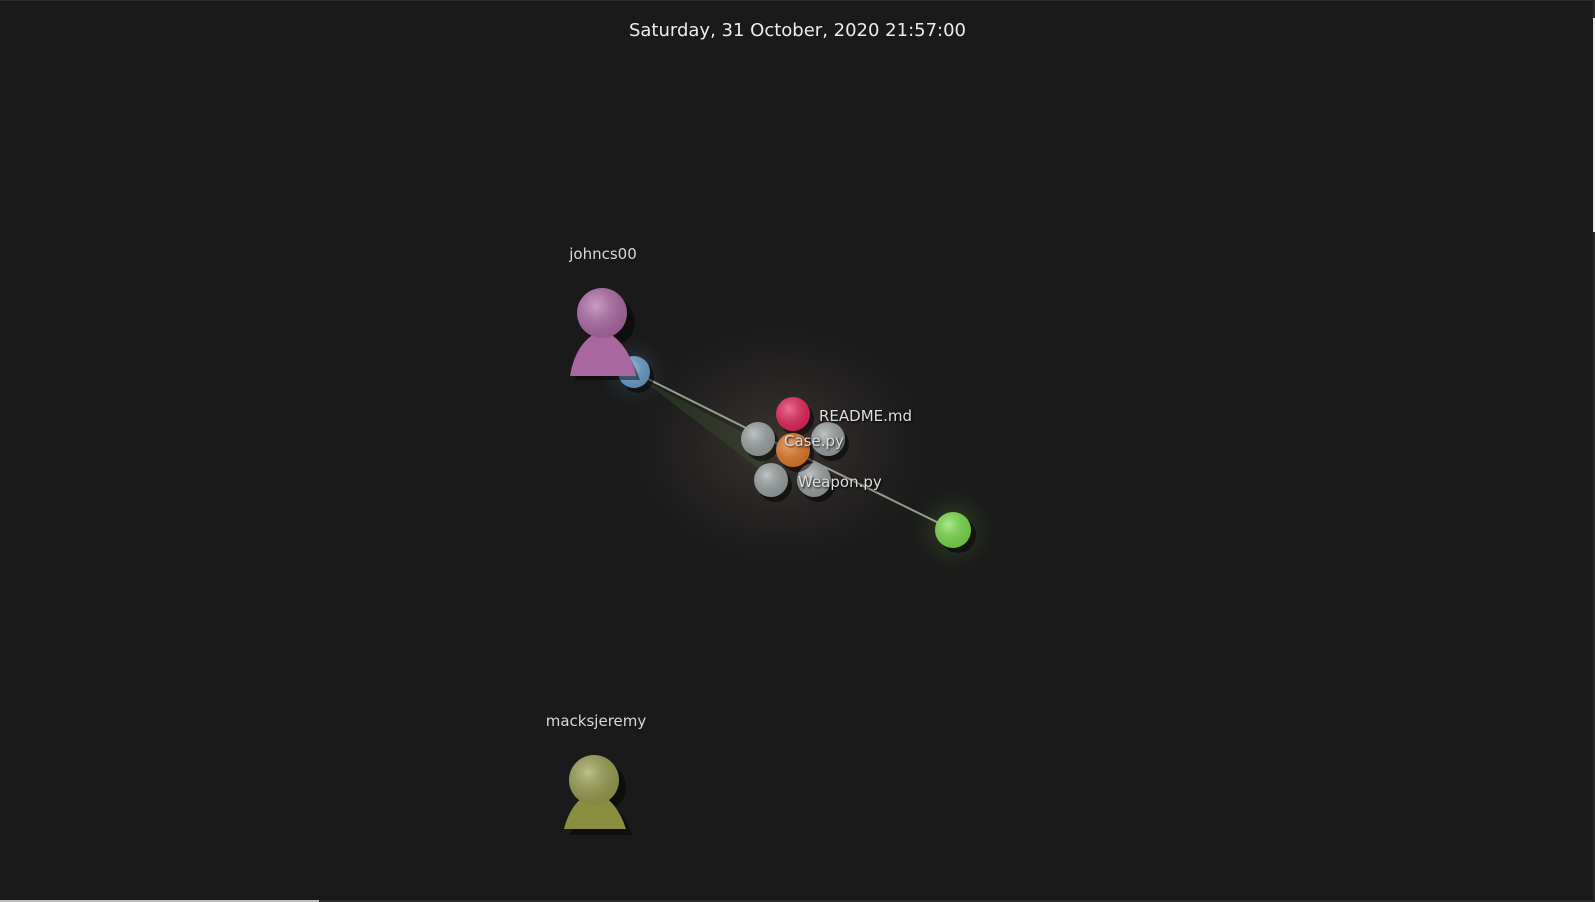 Image resolution: width=1595 pixels, height=902 pixels. Describe the element at coordinates (814, 441) in the screenshot. I see `file-label-case: Case.py` at that location.